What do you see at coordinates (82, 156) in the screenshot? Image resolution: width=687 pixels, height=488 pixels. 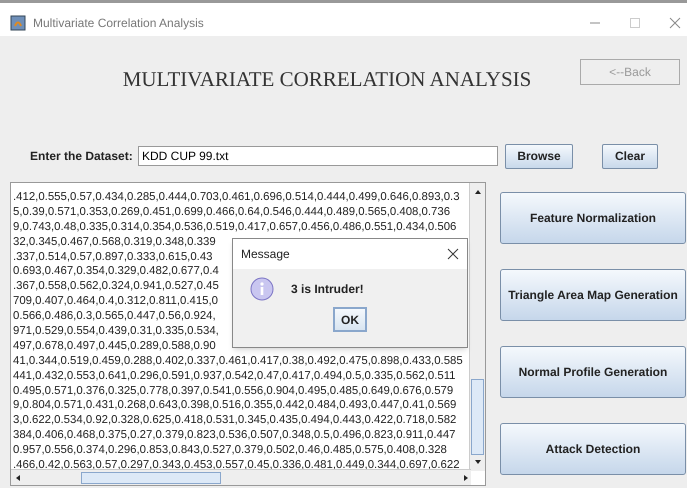 I see `dataset-label: Enter the Dataset:` at bounding box center [82, 156].